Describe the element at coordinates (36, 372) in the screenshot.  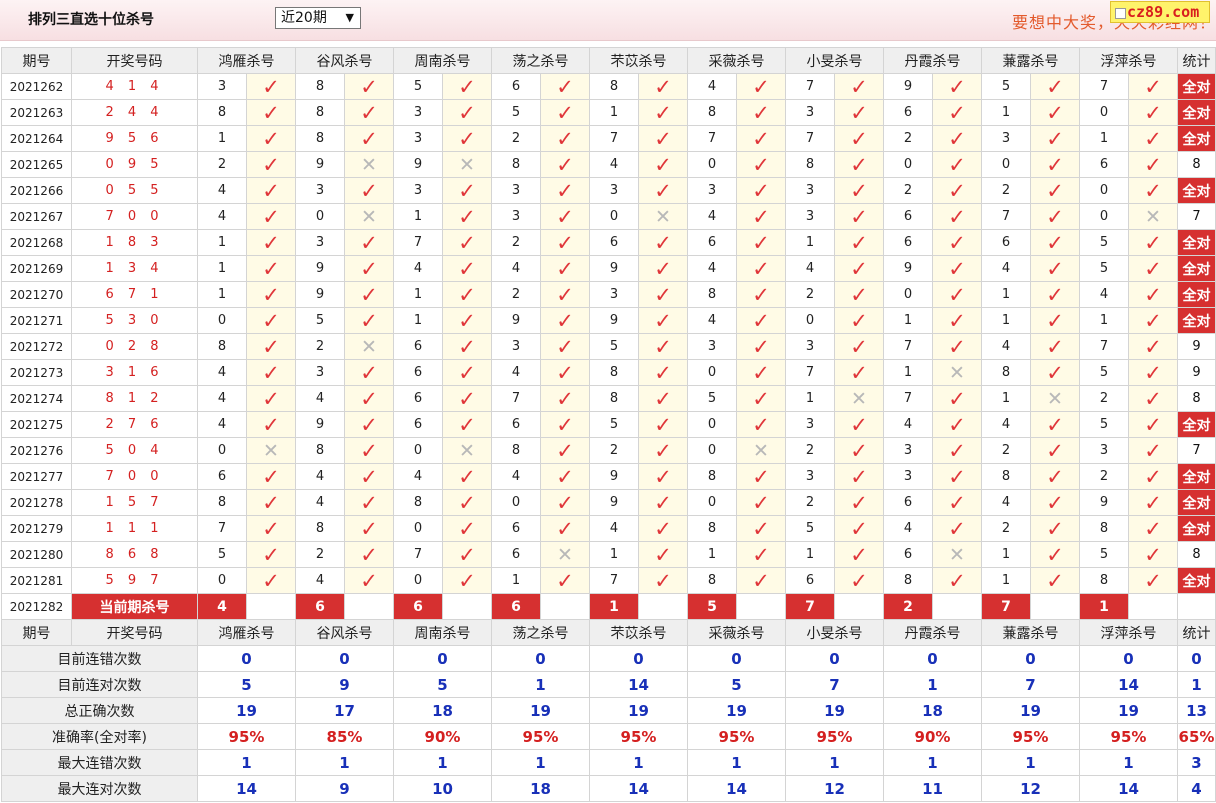
I see `issue-cell: 2021273` at that location.